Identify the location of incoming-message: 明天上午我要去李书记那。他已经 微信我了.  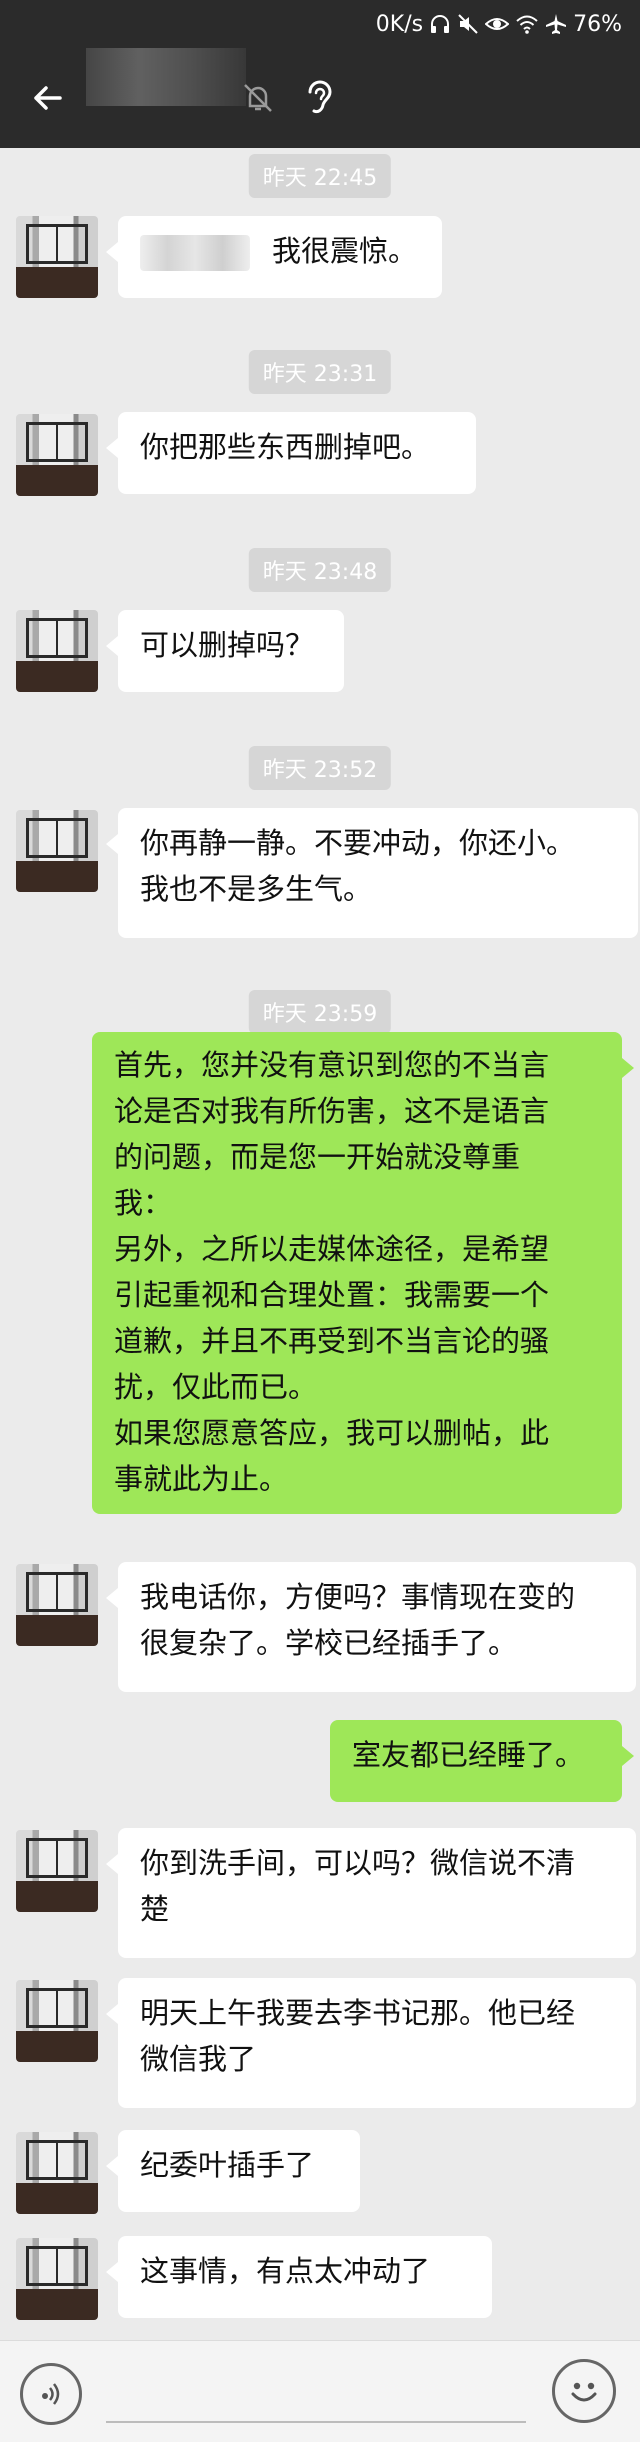
(371, 2043).